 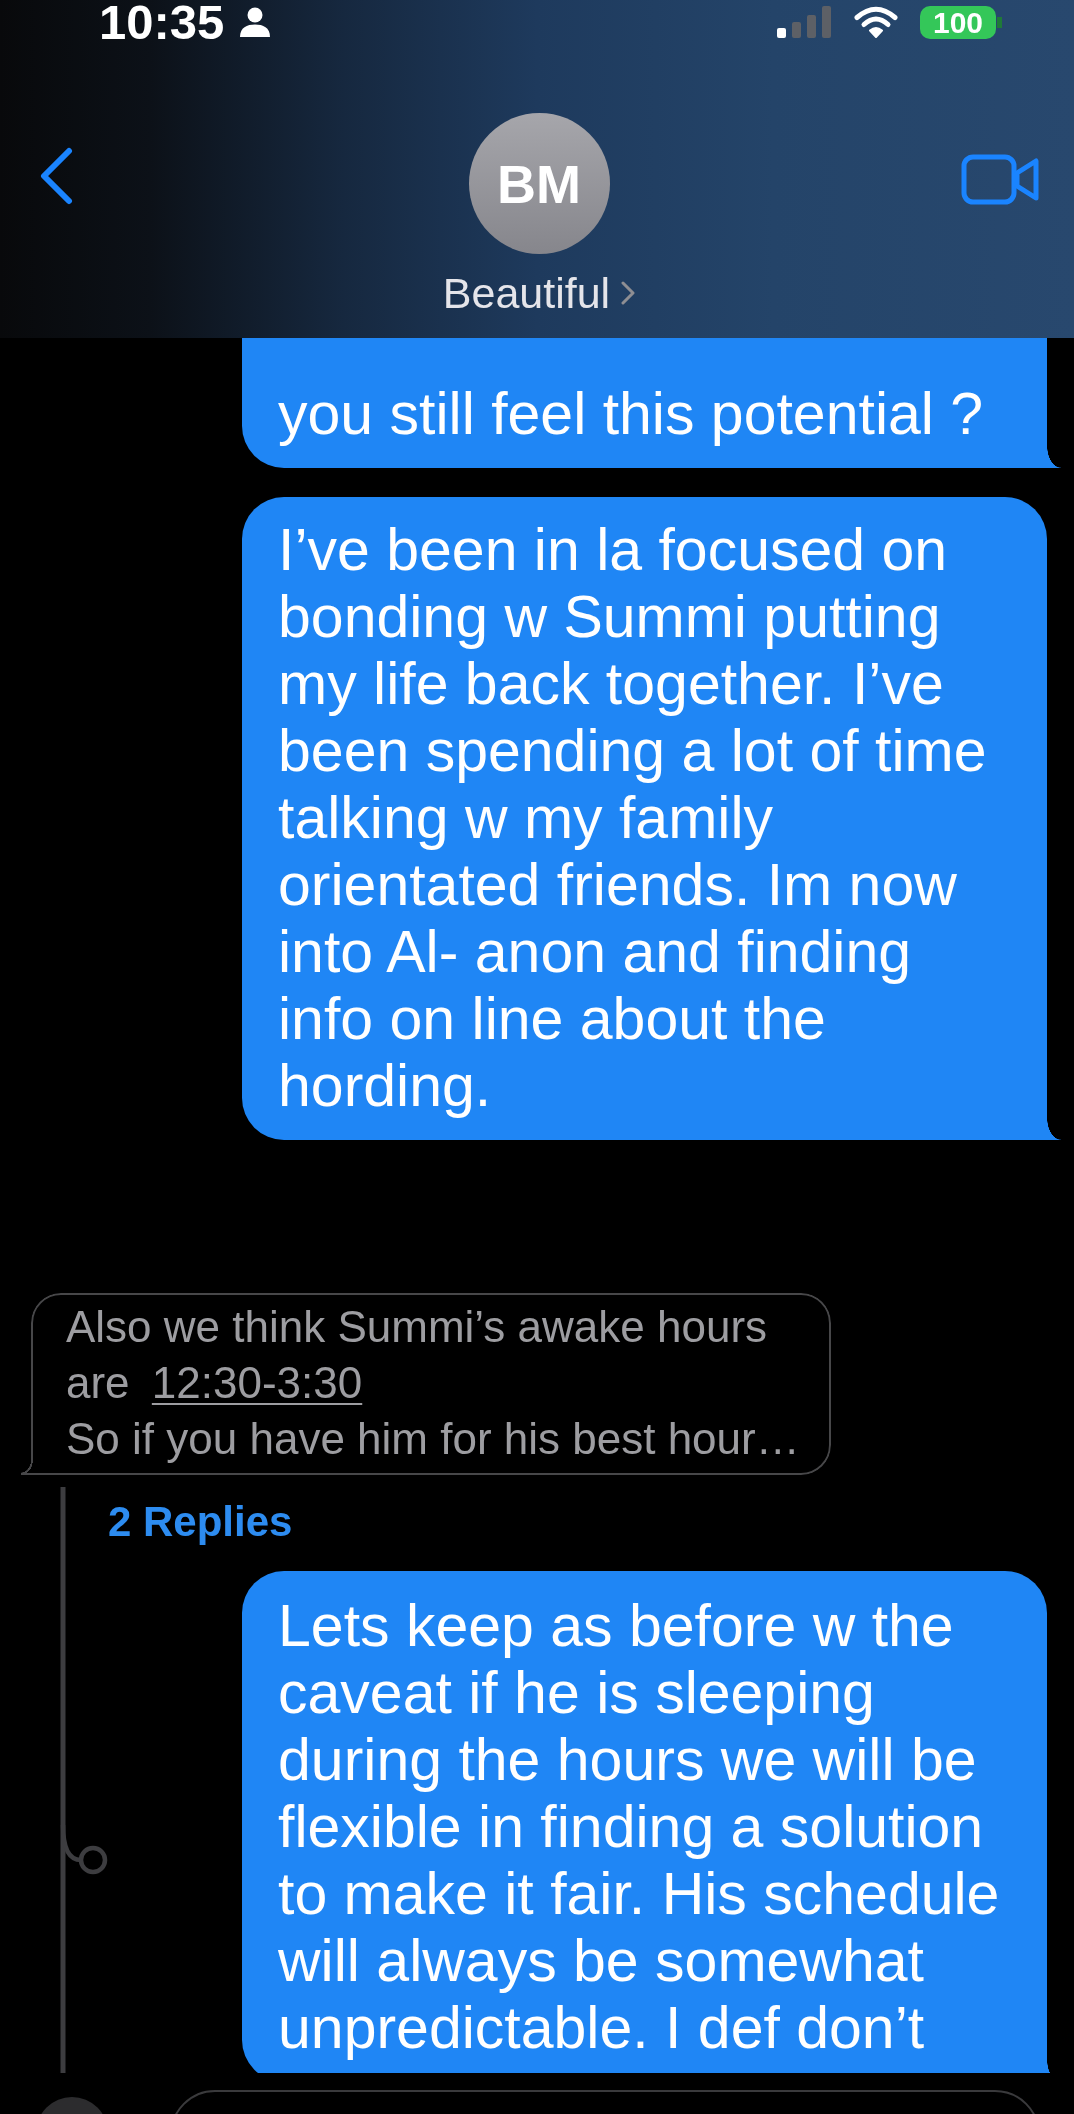 What do you see at coordinates (804, 22) in the screenshot?
I see `signal-icon` at bounding box center [804, 22].